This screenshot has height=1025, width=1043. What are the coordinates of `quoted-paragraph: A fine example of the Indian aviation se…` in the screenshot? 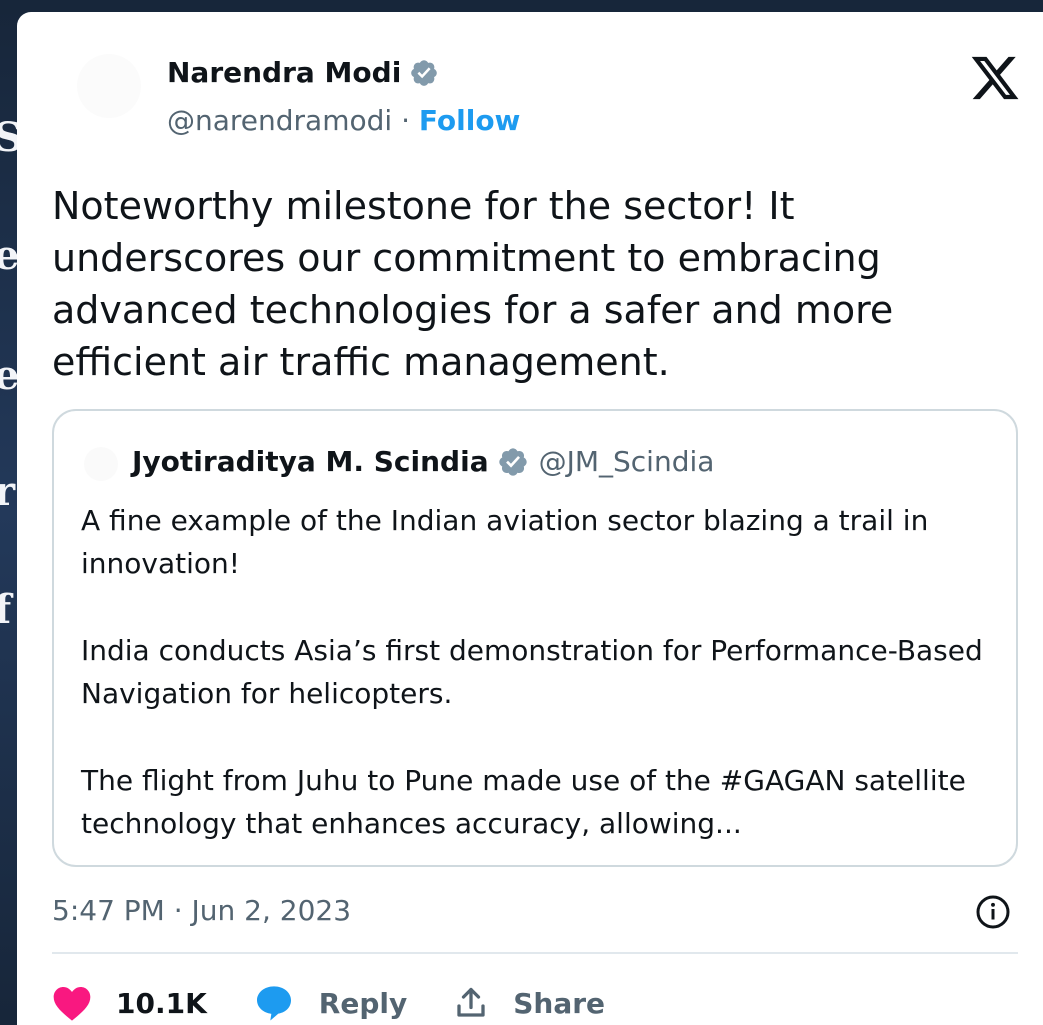 It's located at (505, 542).